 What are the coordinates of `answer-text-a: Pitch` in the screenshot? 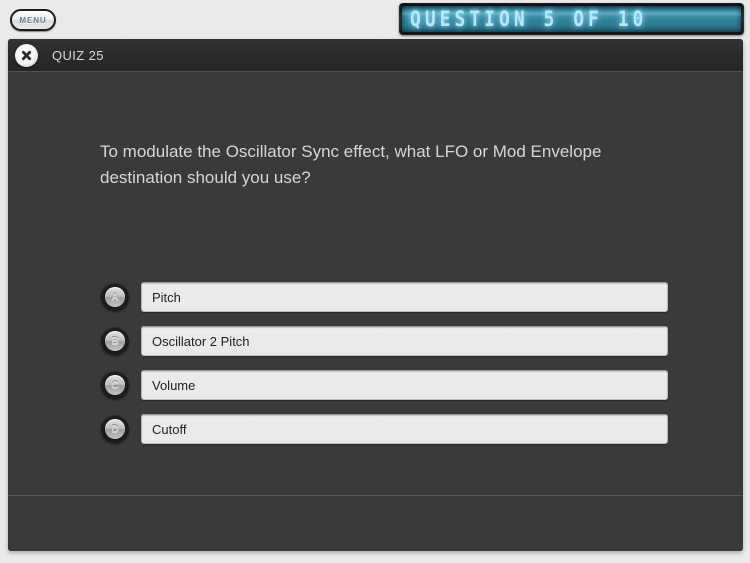 It's located at (404, 297).